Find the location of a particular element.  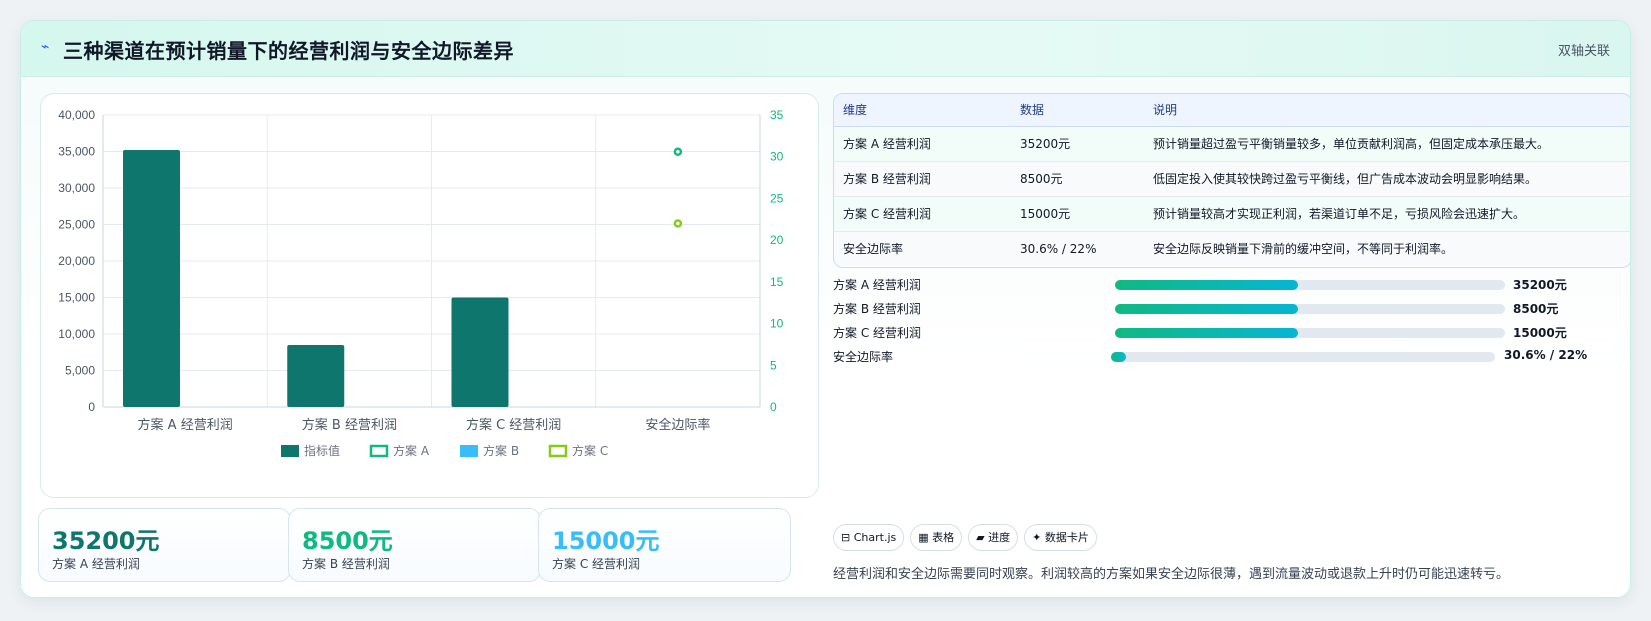

progress-icon: ▰ is located at coordinates (980, 537).